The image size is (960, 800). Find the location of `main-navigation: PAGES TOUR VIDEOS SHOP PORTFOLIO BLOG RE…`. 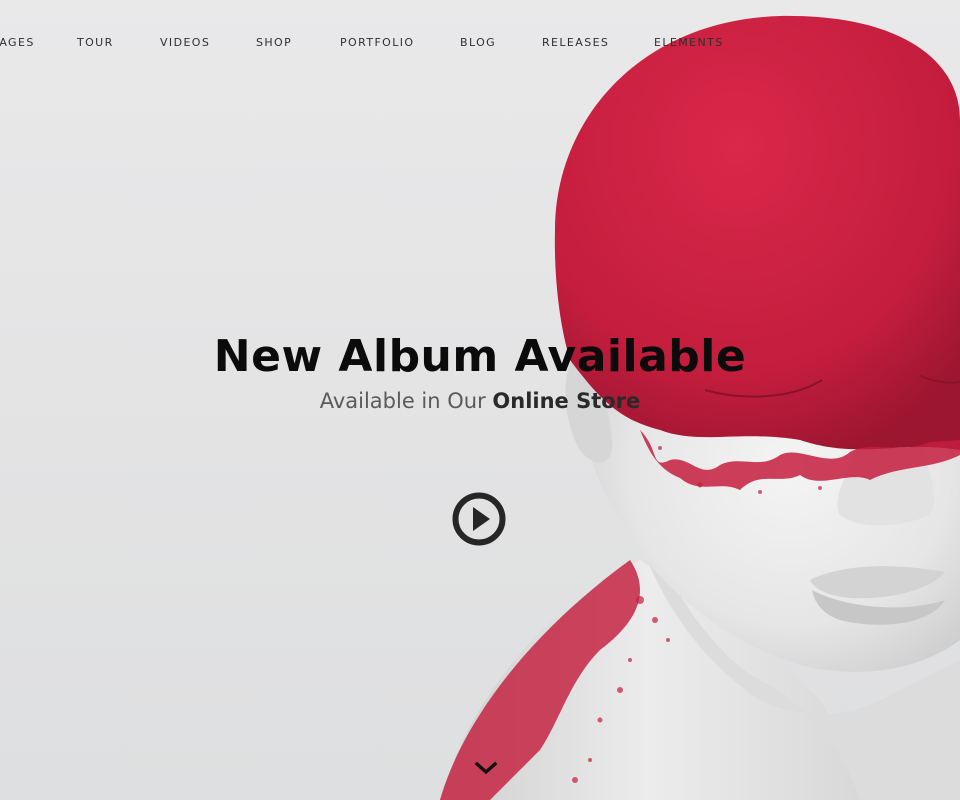

main-navigation: PAGES TOUR VIDEOS SHOP PORTFOLIO BLOG RE… is located at coordinates (480, 44).